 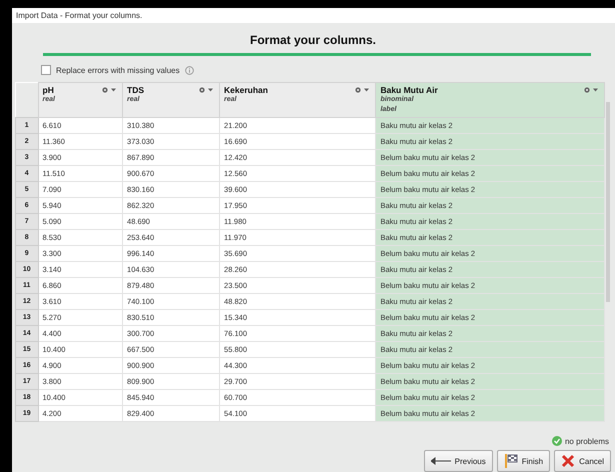 I want to click on previous-button: Previous, so click(x=458, y=461).